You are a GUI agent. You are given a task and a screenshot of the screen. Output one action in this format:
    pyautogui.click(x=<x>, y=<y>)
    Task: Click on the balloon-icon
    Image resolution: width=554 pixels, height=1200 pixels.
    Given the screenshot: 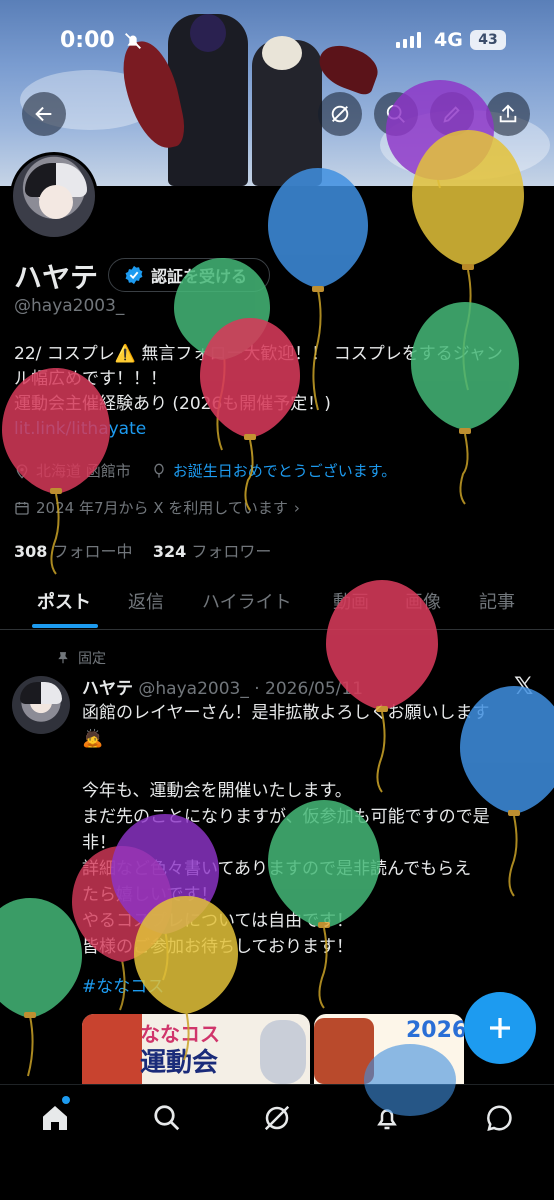 What is the action you would take?
    pyautogui.click(x=159, y=470)
    